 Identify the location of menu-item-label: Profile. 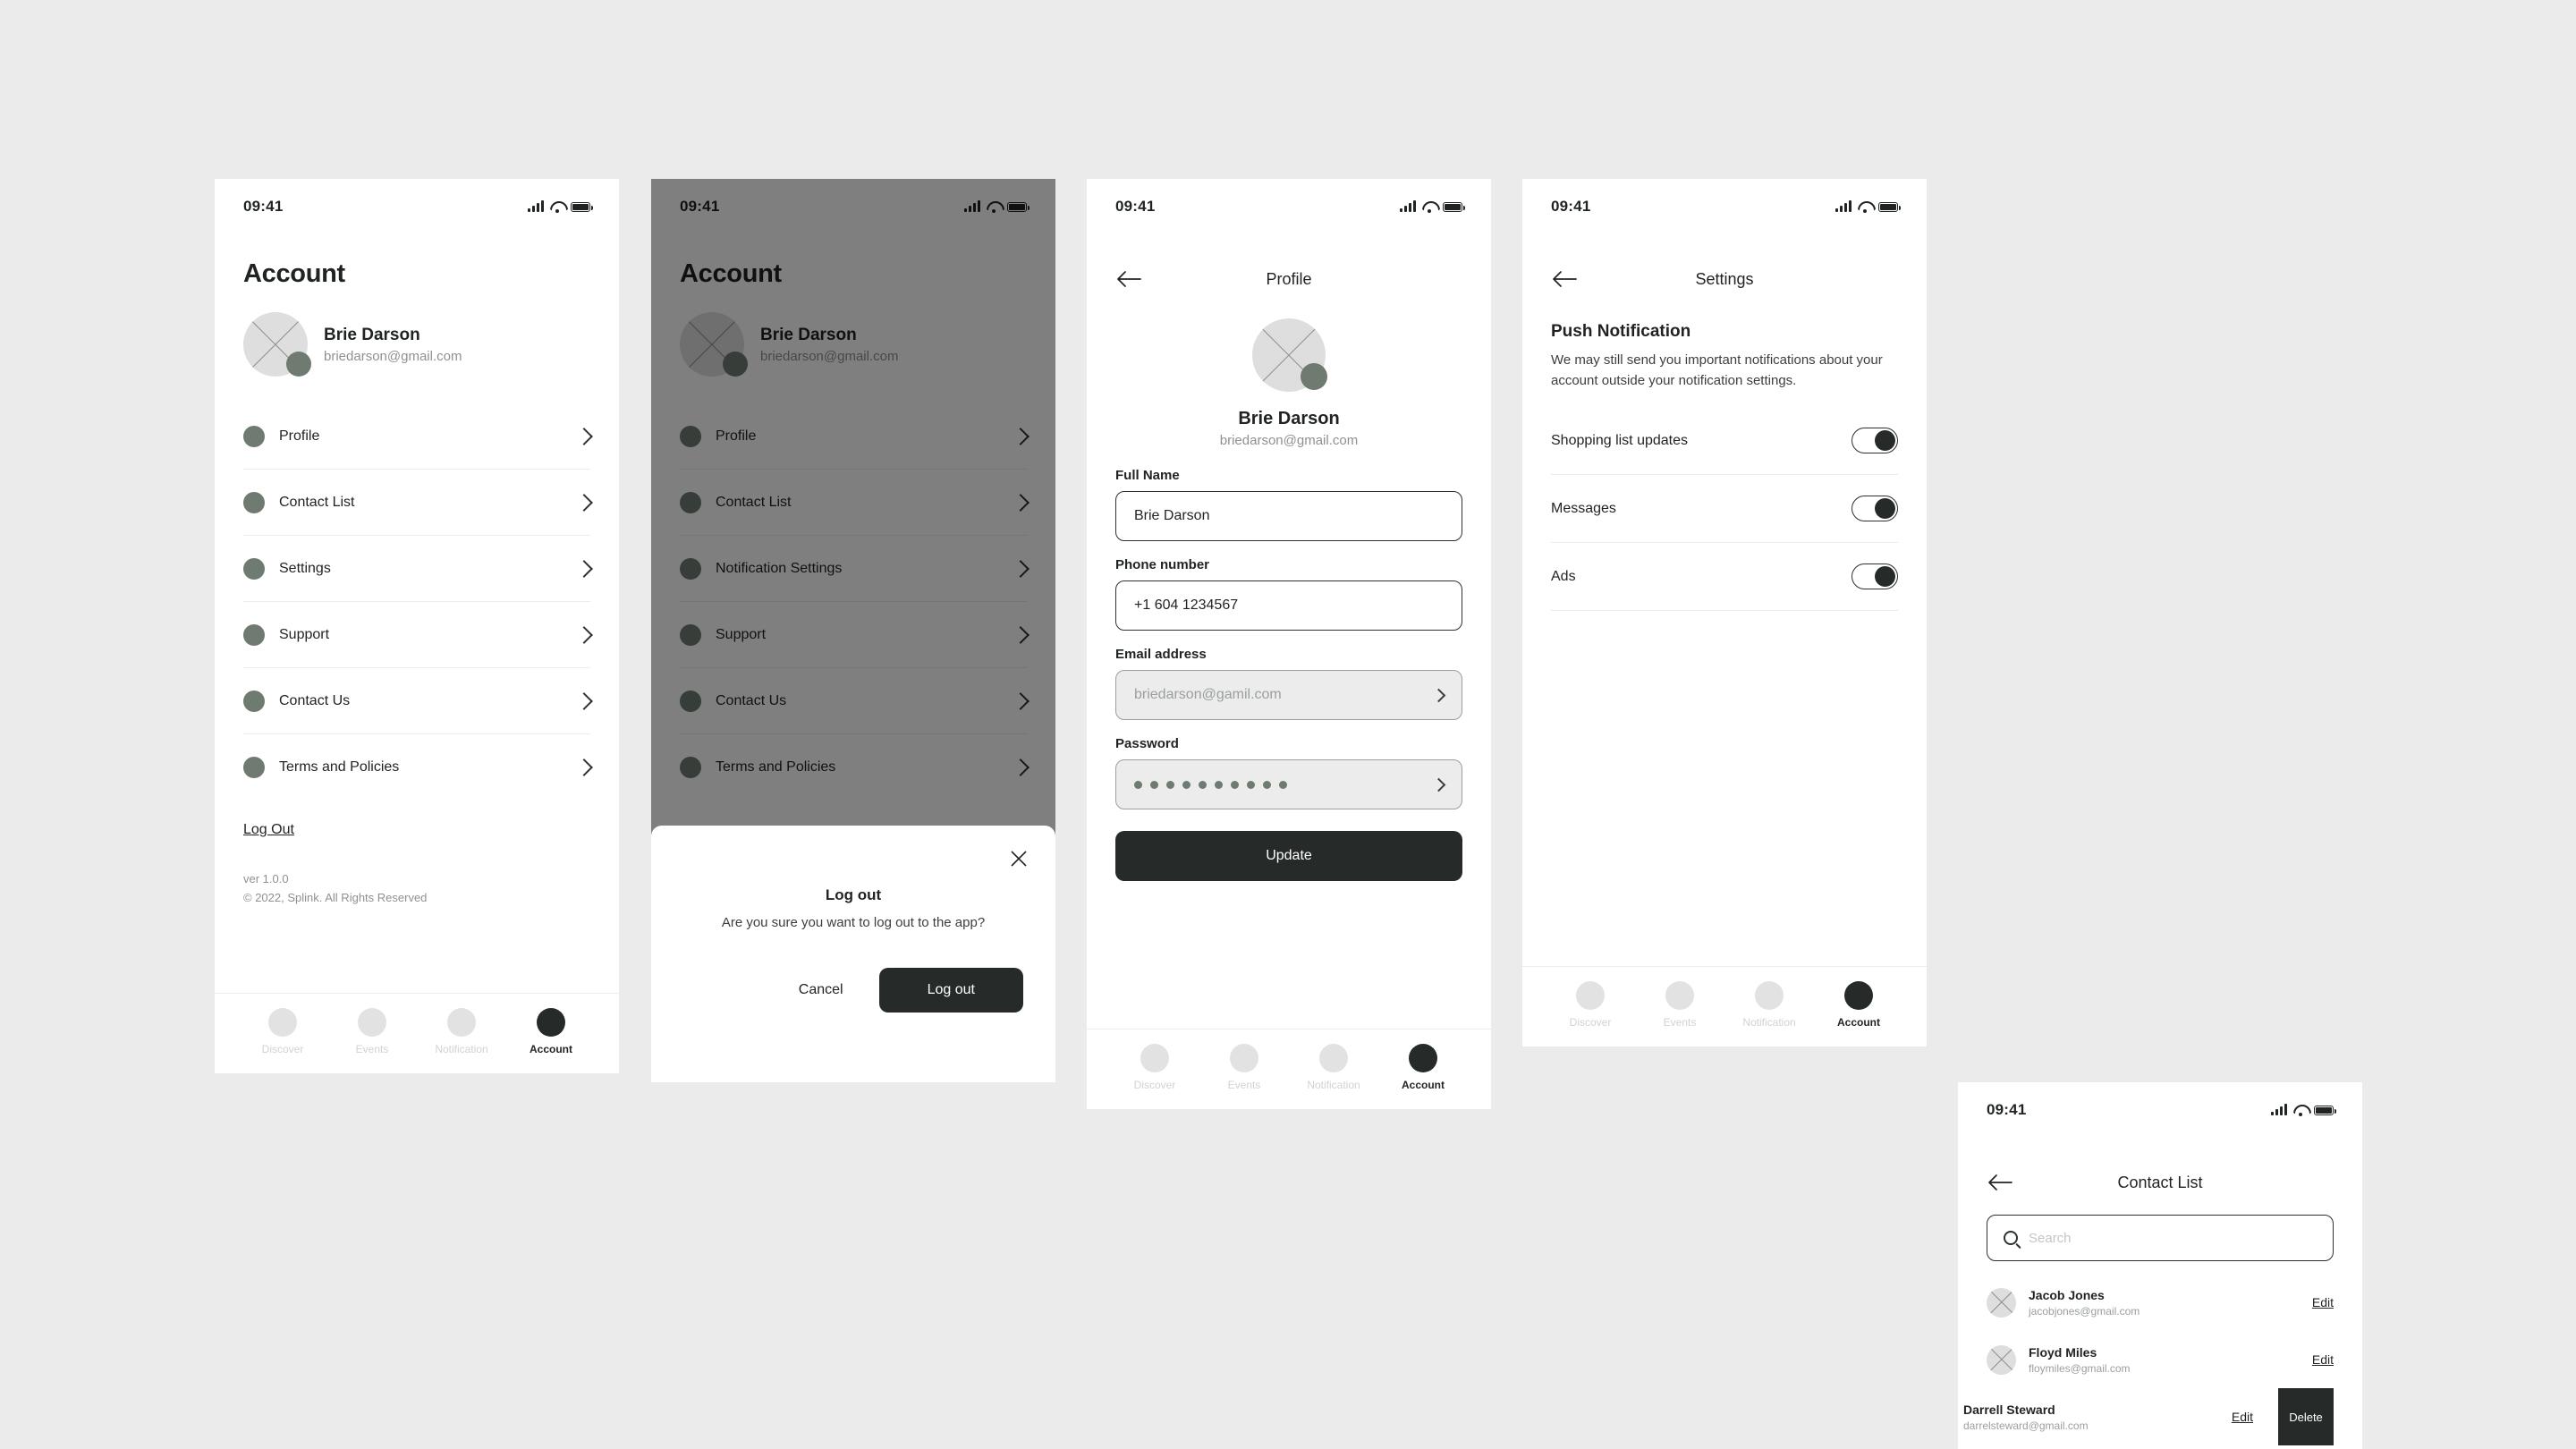
(299, 436).